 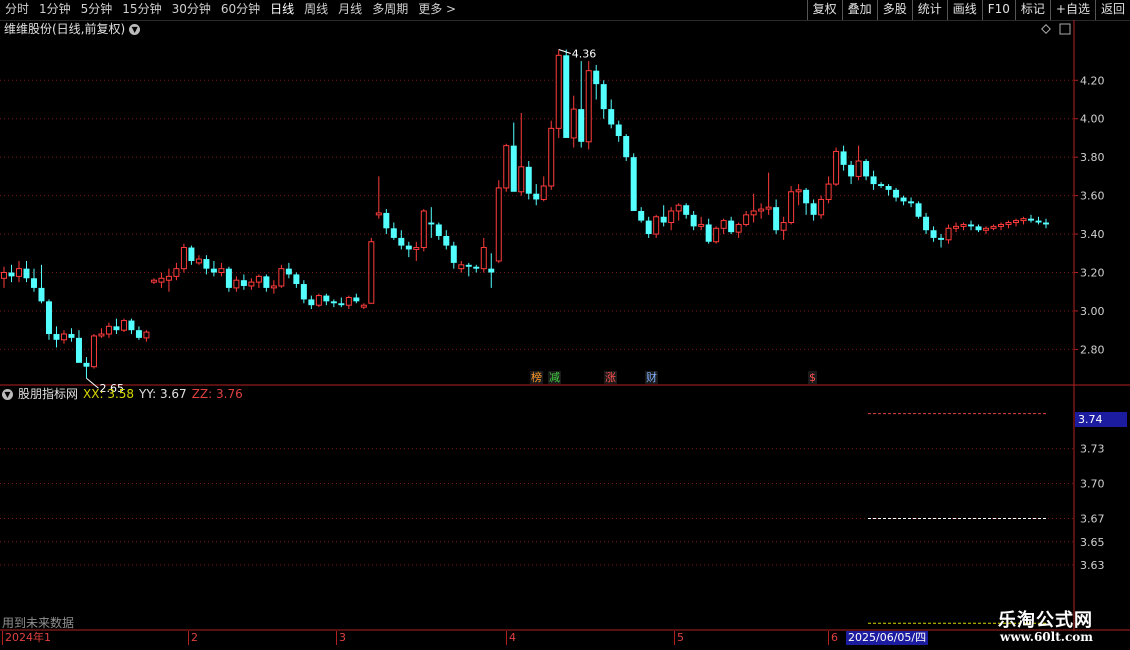 What do you see at coordinates (1092, 80) in the screenshot?
I see `y-tick-label: 4.20` at bounding box center [1092, 80].